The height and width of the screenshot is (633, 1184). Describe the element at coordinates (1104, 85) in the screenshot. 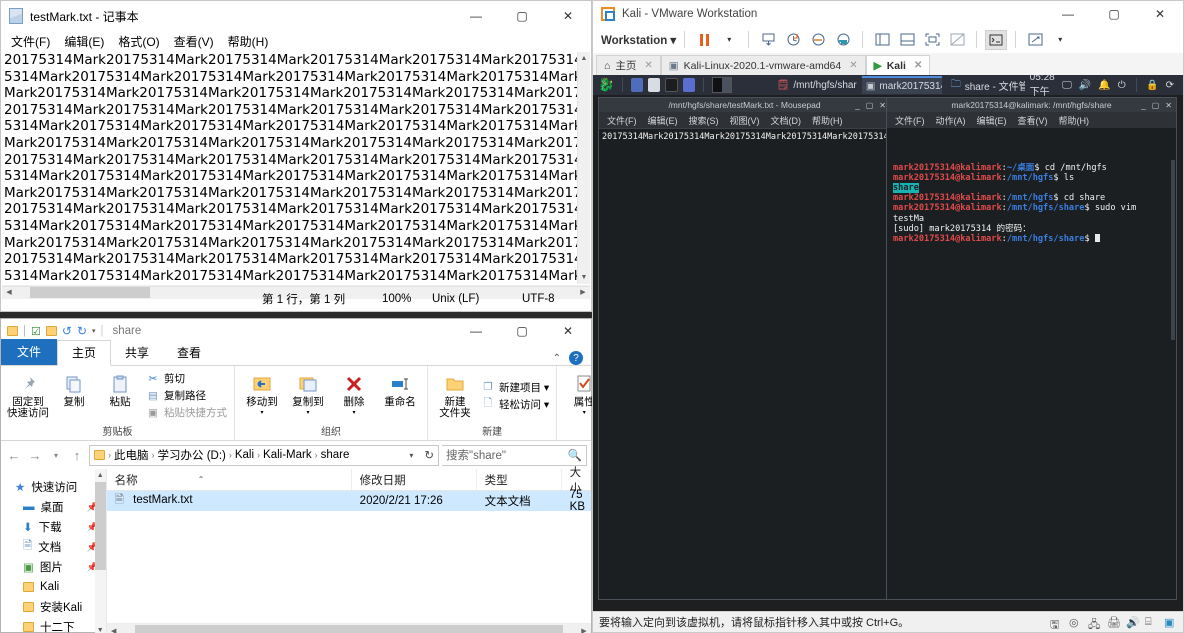

I see `notification-icon: 🔔` at that location.